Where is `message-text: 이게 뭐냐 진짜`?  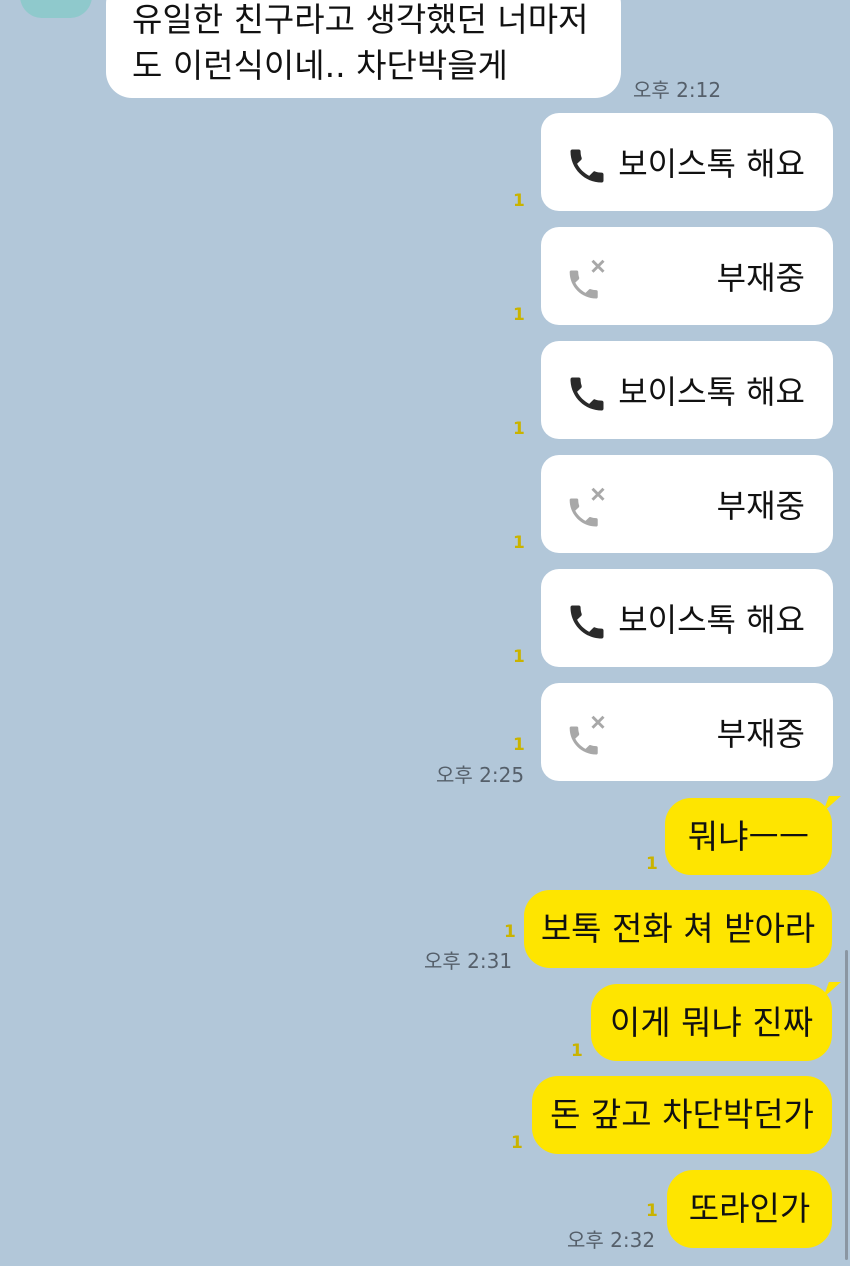 message-text: 이게 뭐냐 진짜 is located at coordinates (711, 1022).